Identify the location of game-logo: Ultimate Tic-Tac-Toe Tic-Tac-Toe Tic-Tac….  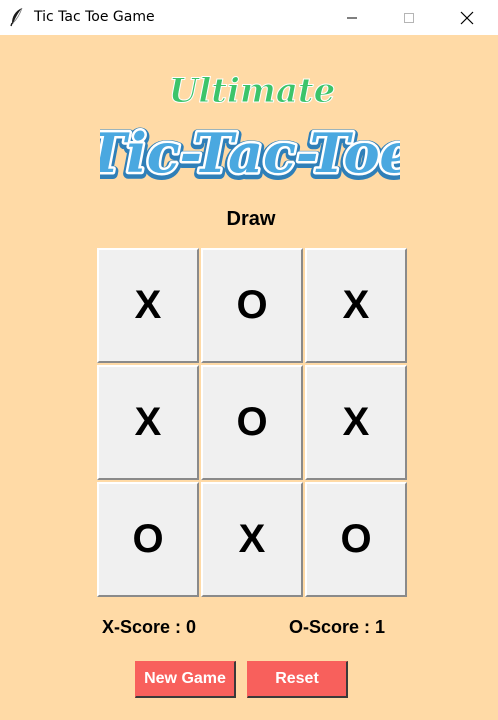
(250, 127).